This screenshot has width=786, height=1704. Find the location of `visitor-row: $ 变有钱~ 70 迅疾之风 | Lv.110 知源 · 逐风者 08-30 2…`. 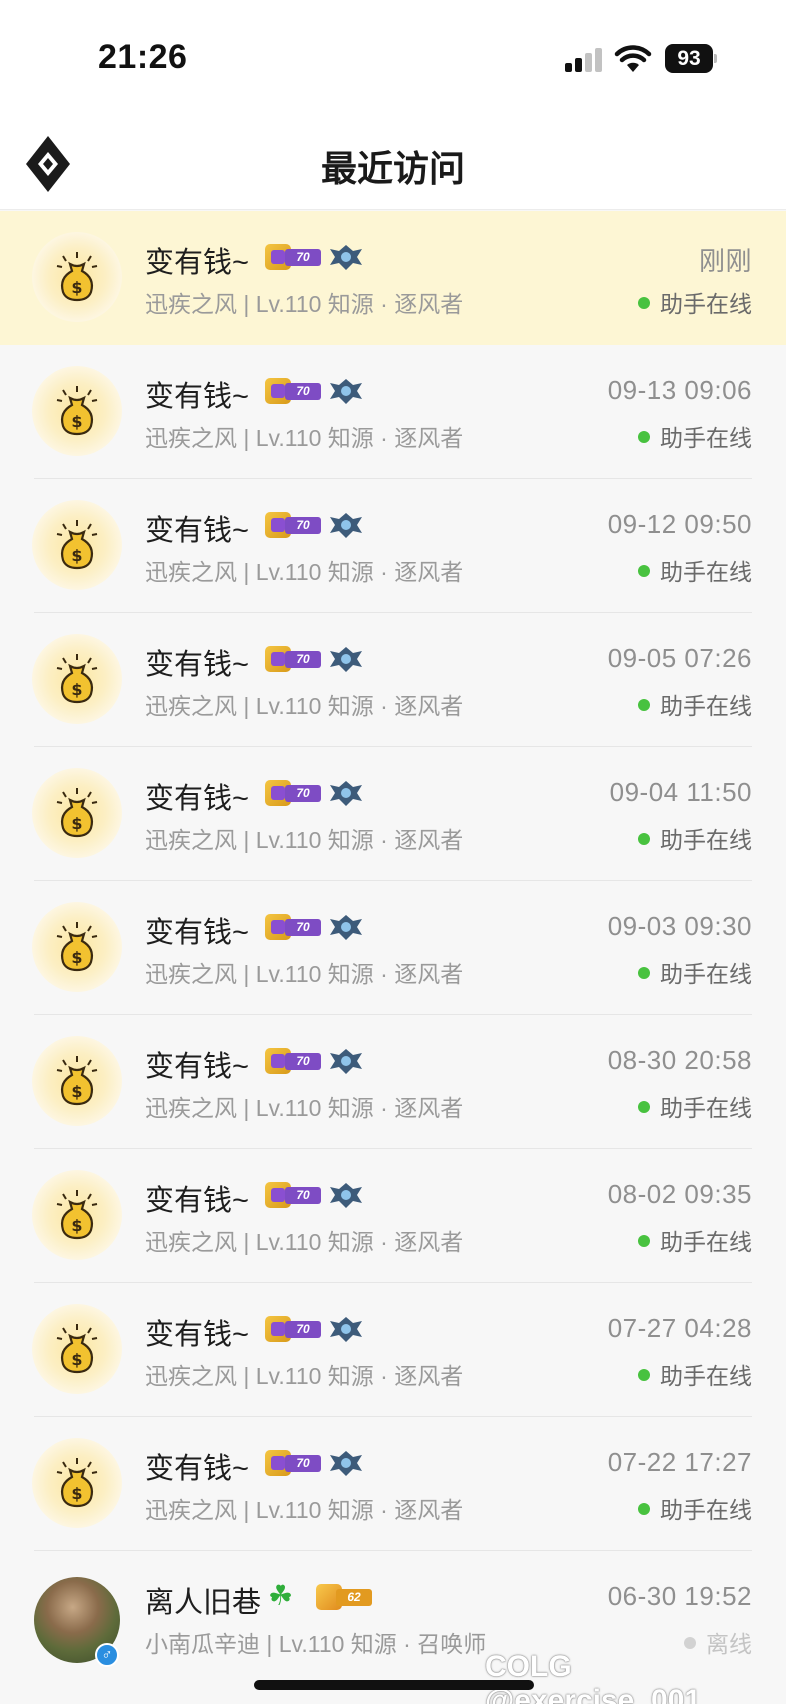

visitor-row: $ 变有钱~ 70 迅疾之风 | Lv.110 知源 · 逐风者 08-30 2… is located at coordinates (393, 1082).